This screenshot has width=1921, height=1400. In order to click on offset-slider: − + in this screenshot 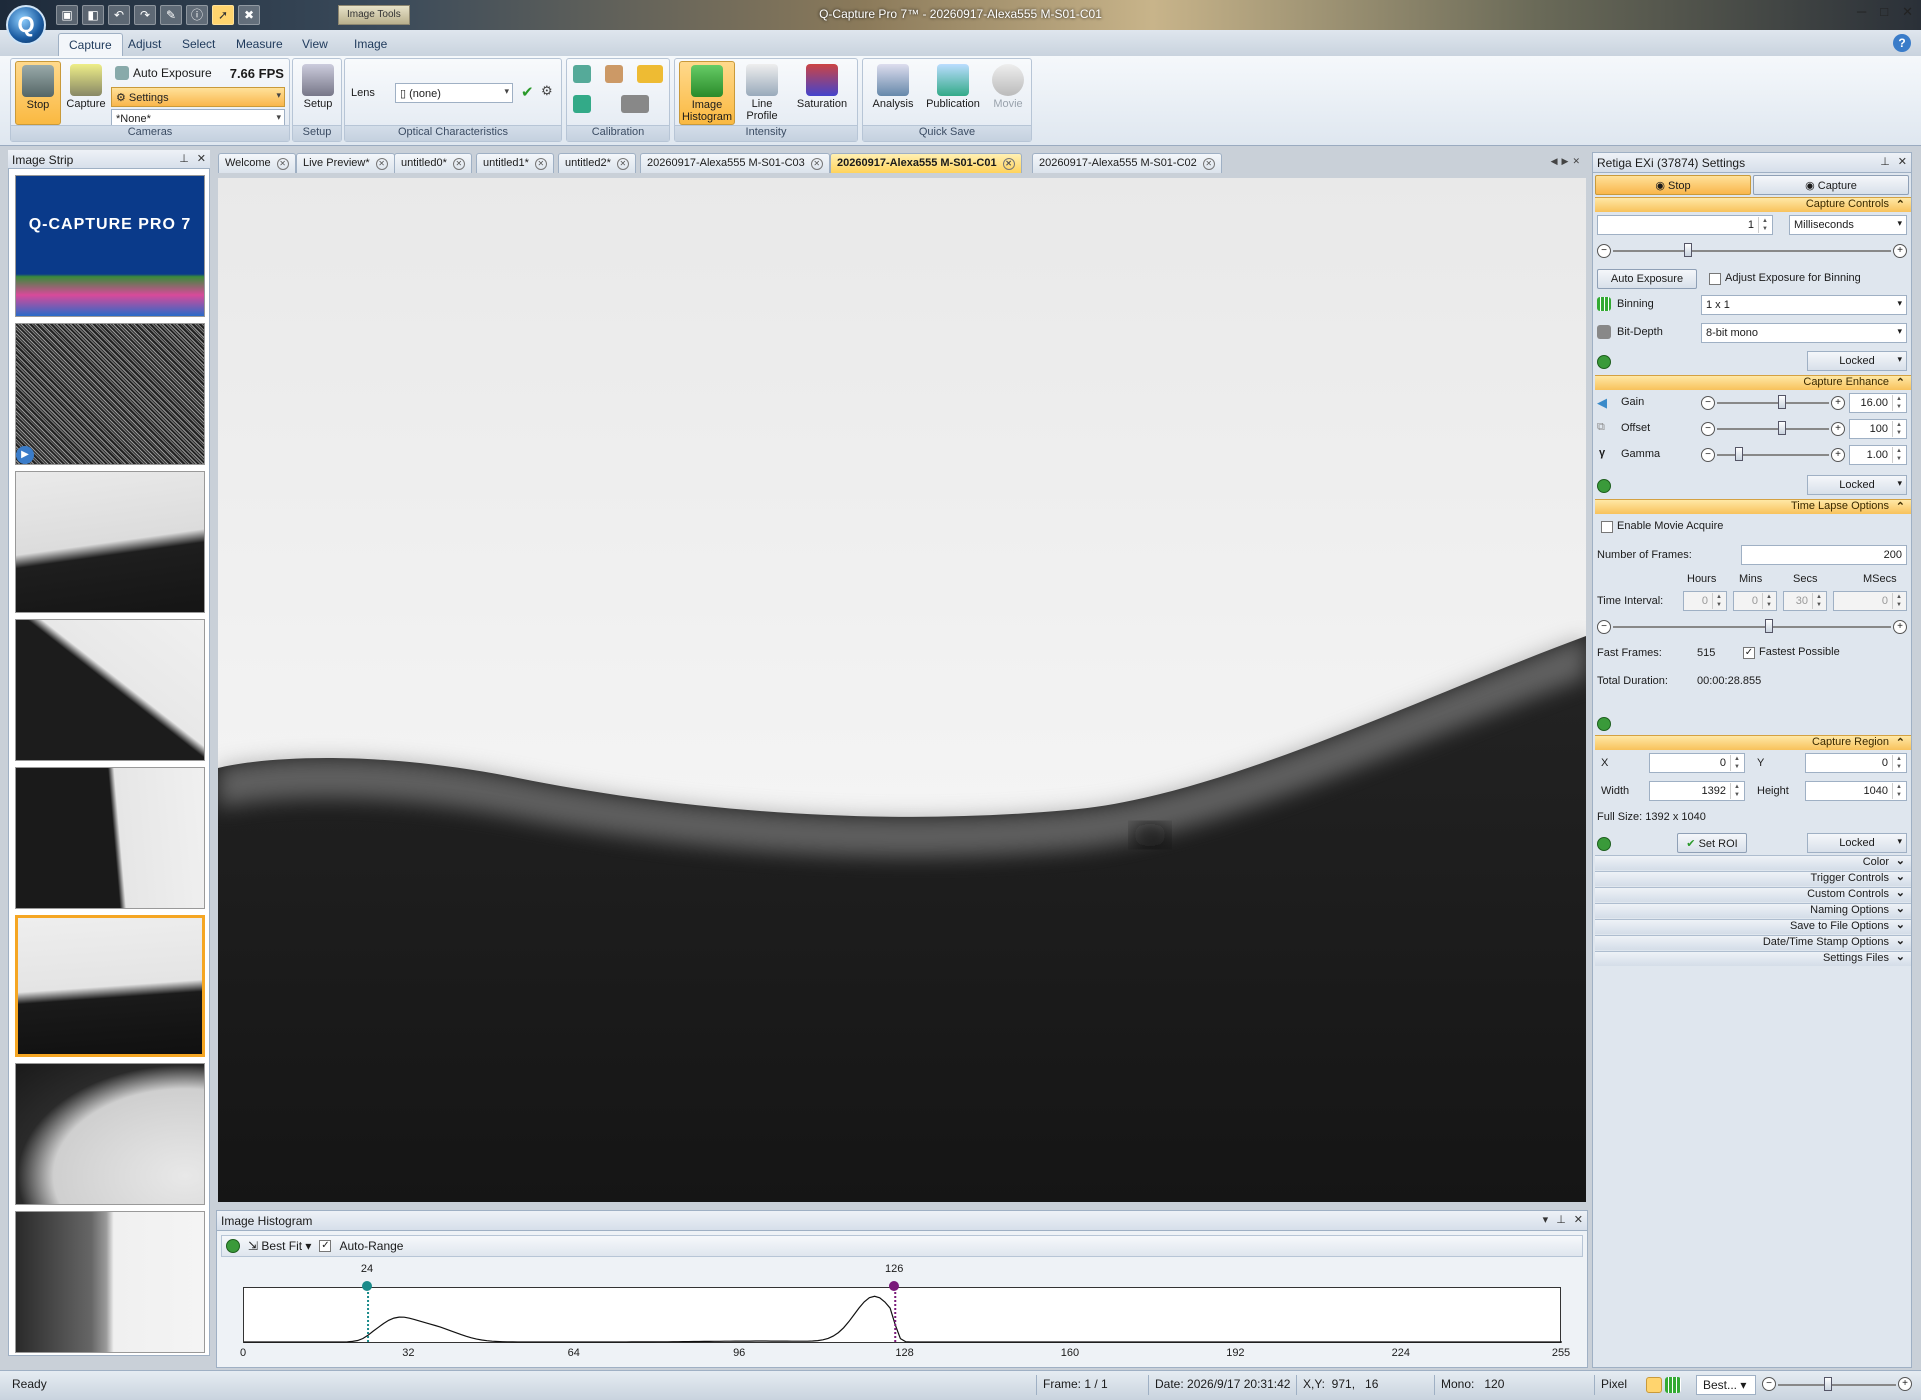, I will do `click(1773, 429)`.